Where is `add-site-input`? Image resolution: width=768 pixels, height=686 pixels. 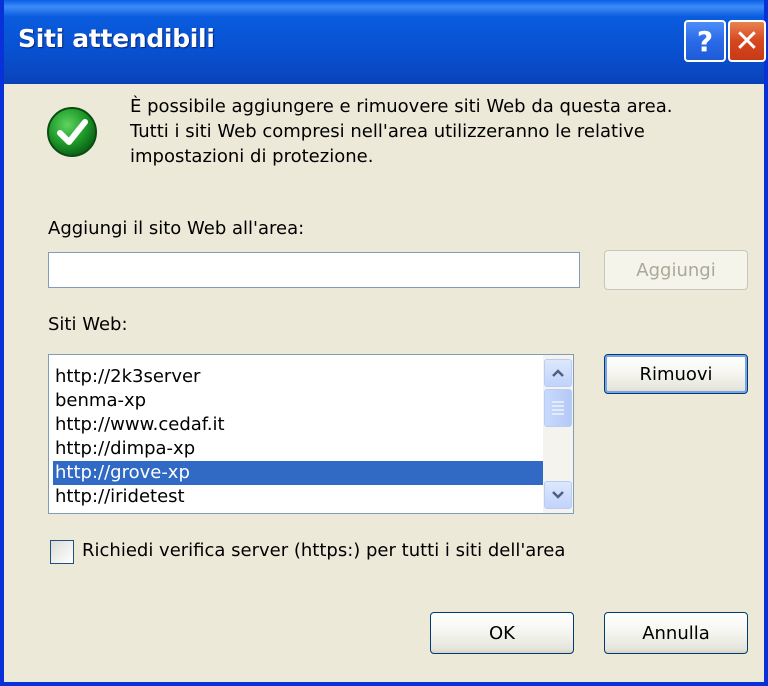
add-site-input is located at coordinates (314, 270).